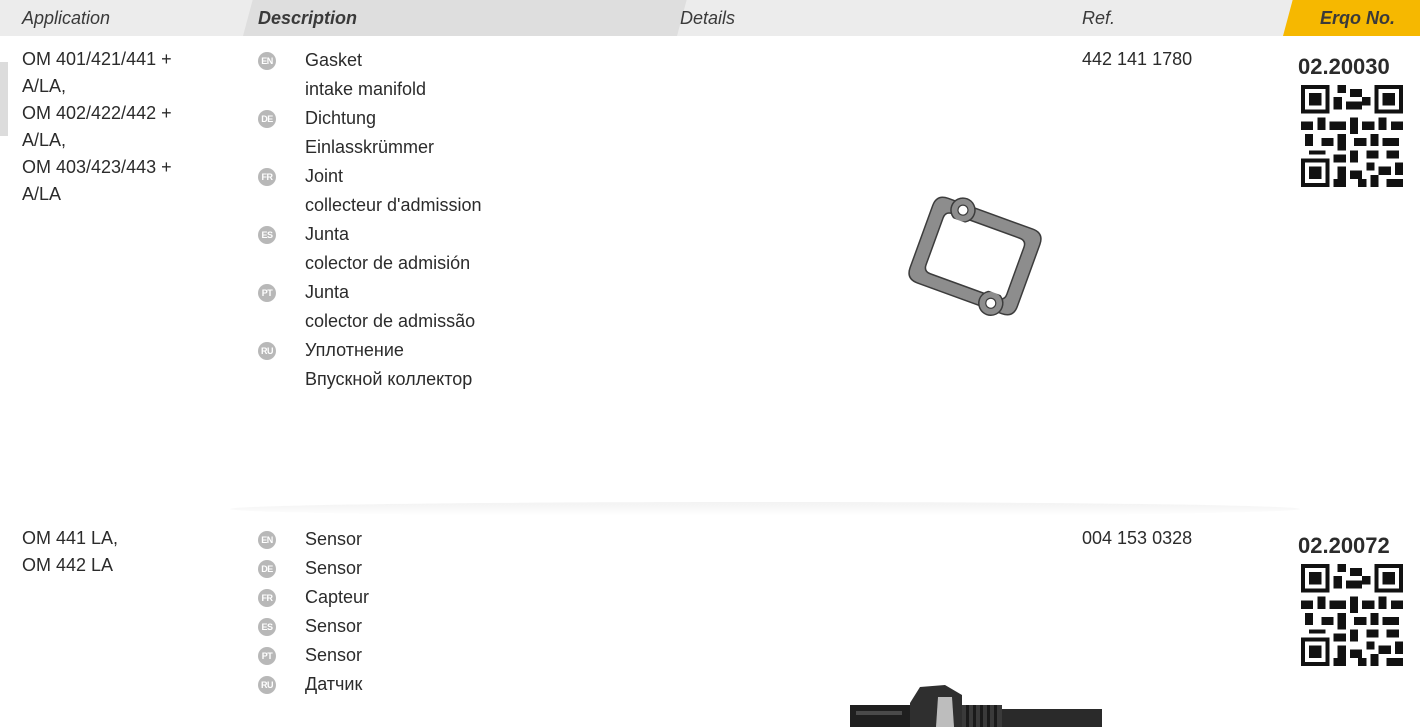 The width and height of the screenshot is (1420, 727). I want to click on row-divider, so click(765, 509).